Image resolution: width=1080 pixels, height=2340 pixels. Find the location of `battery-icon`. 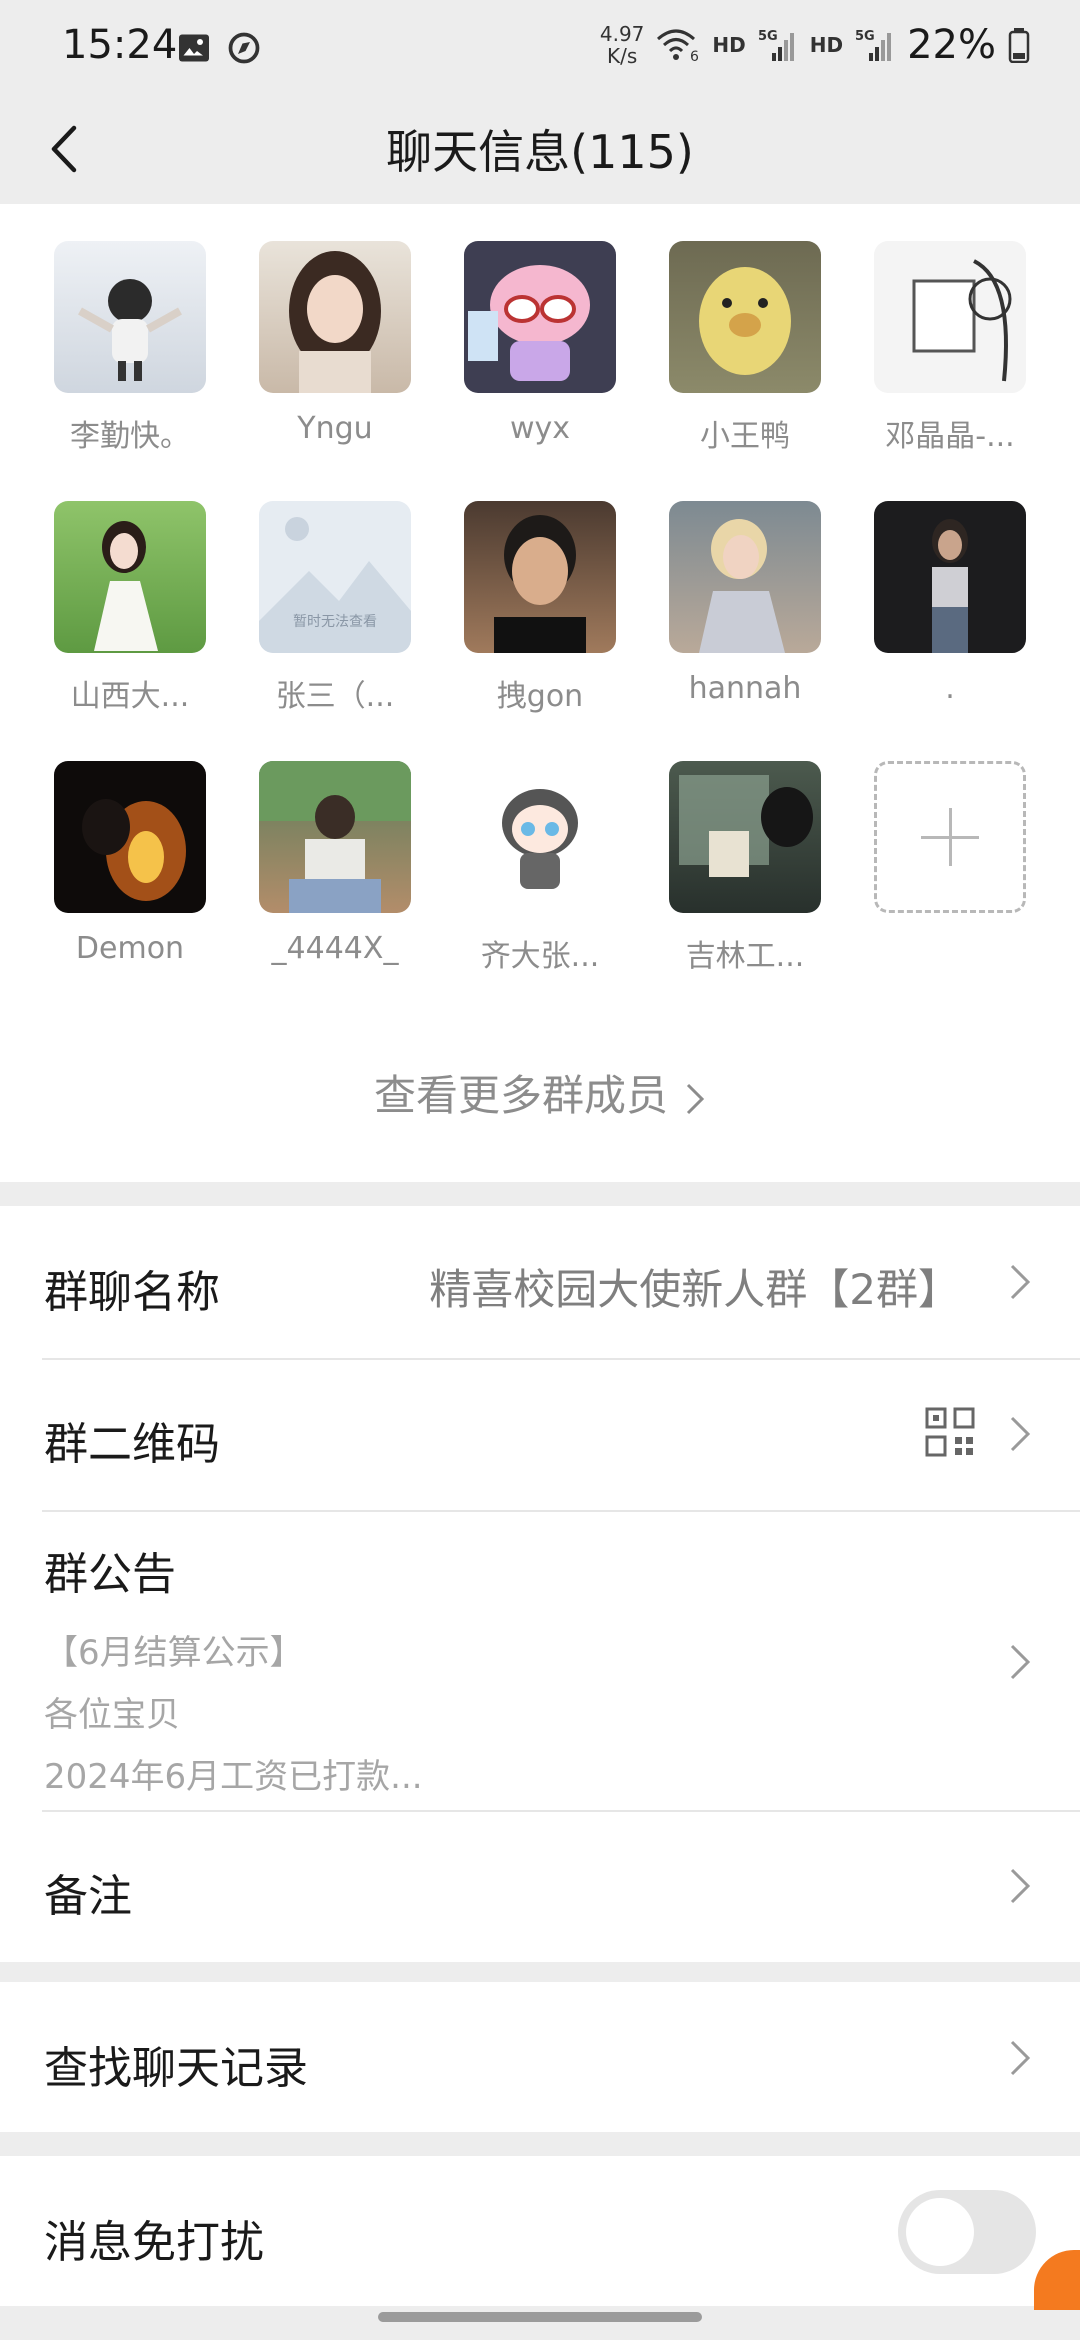

battery-icon is located at coordinates (1019, 45).